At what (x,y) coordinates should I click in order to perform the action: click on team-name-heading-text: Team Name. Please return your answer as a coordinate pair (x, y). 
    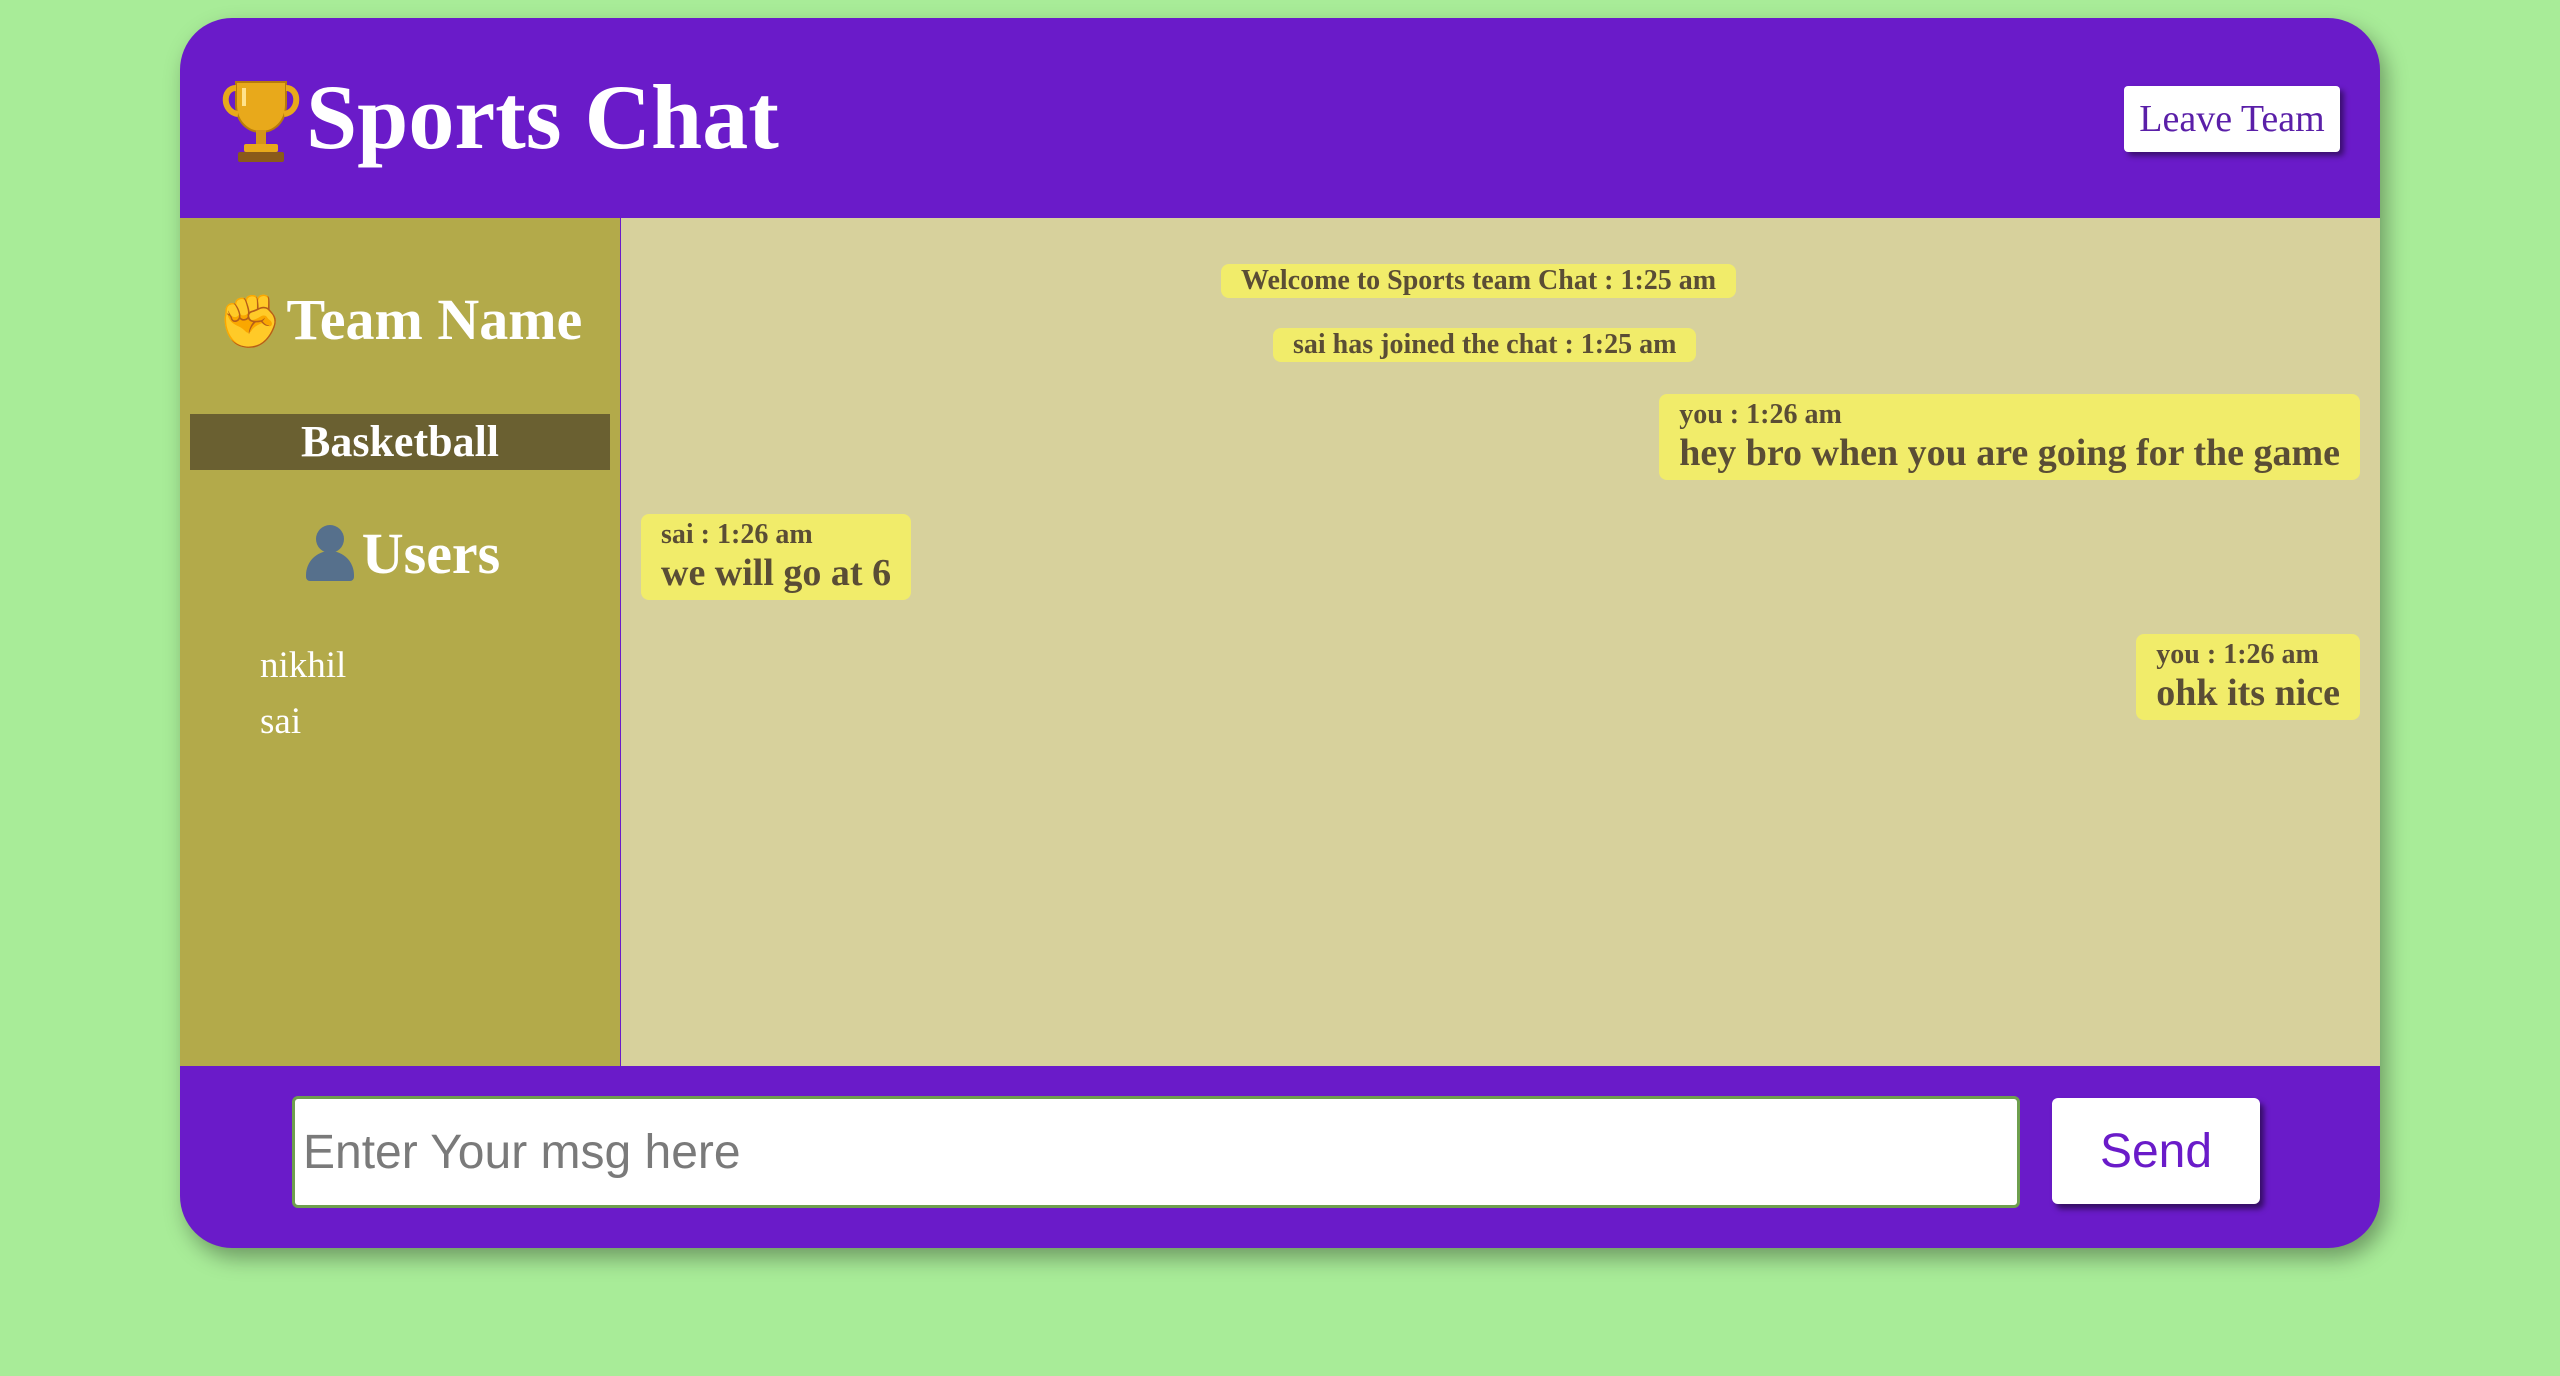
    Looking at the image, I should click on (434, 319).